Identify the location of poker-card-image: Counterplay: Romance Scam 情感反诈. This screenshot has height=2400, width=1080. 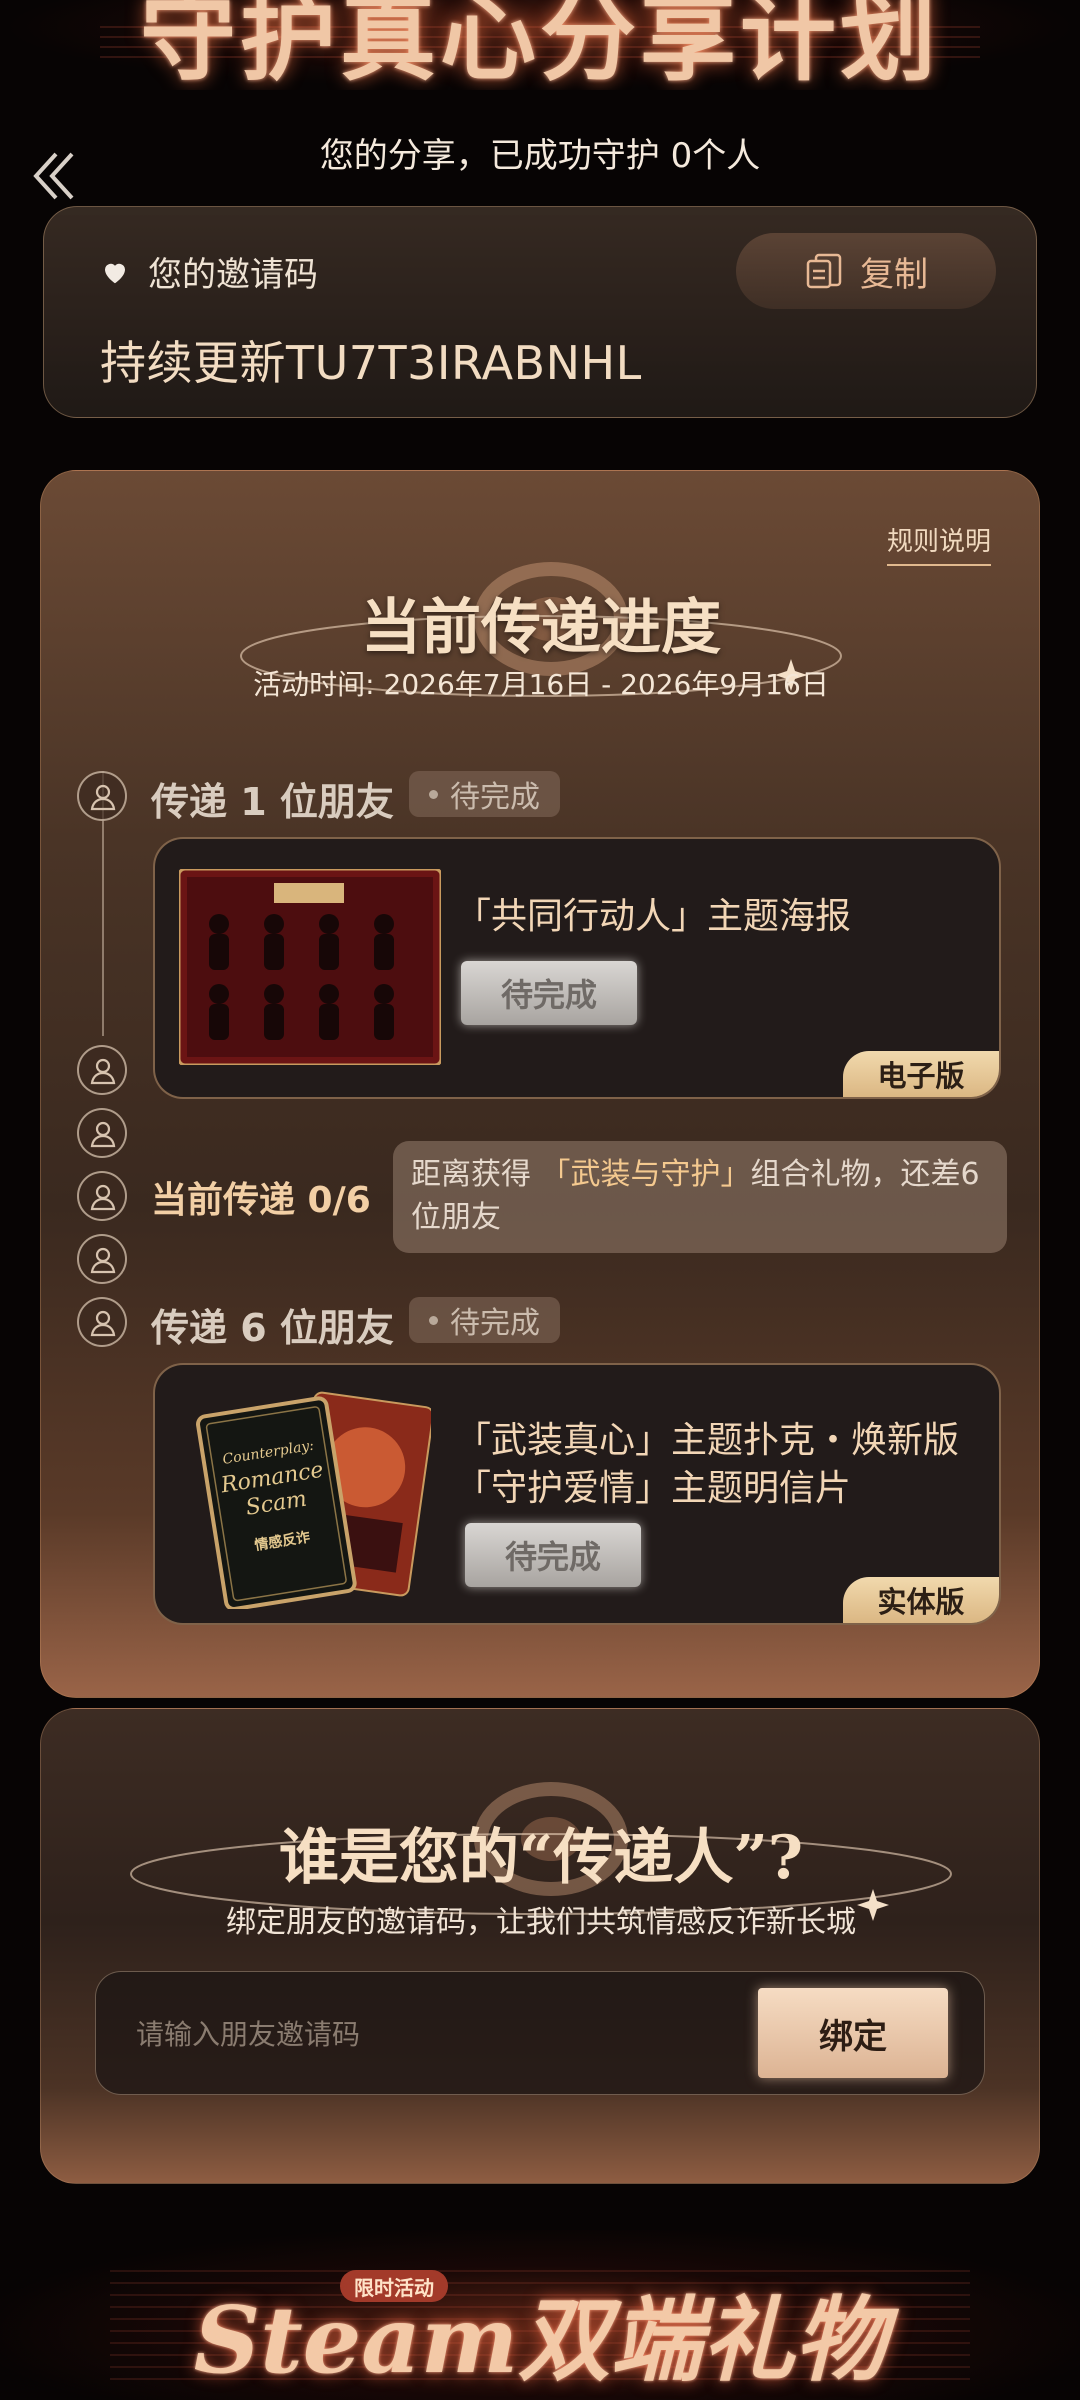
(313, 1500).